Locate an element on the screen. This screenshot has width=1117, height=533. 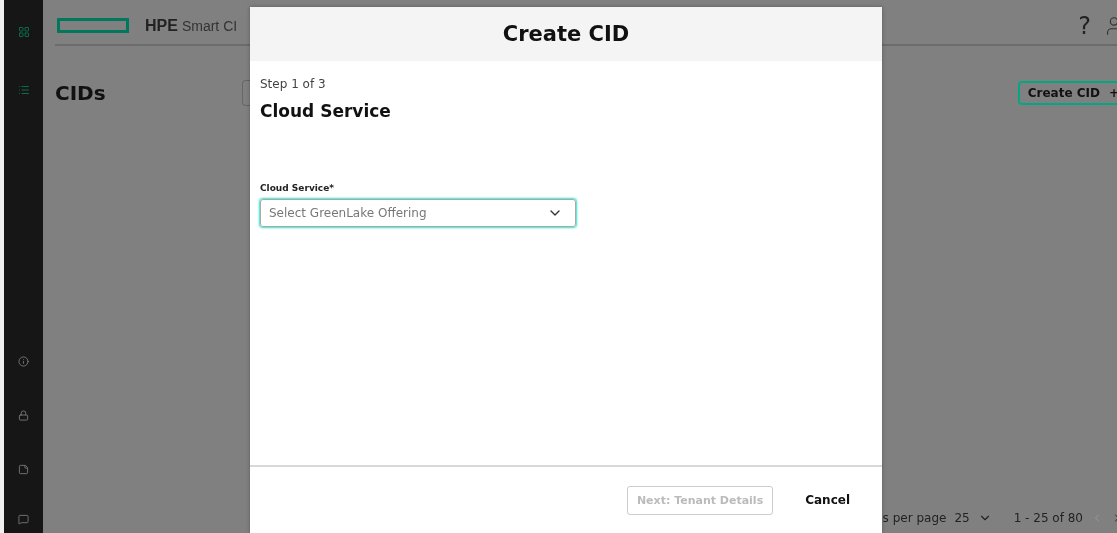
section-heading: Cloud Service is located at coordinates (326, 111).